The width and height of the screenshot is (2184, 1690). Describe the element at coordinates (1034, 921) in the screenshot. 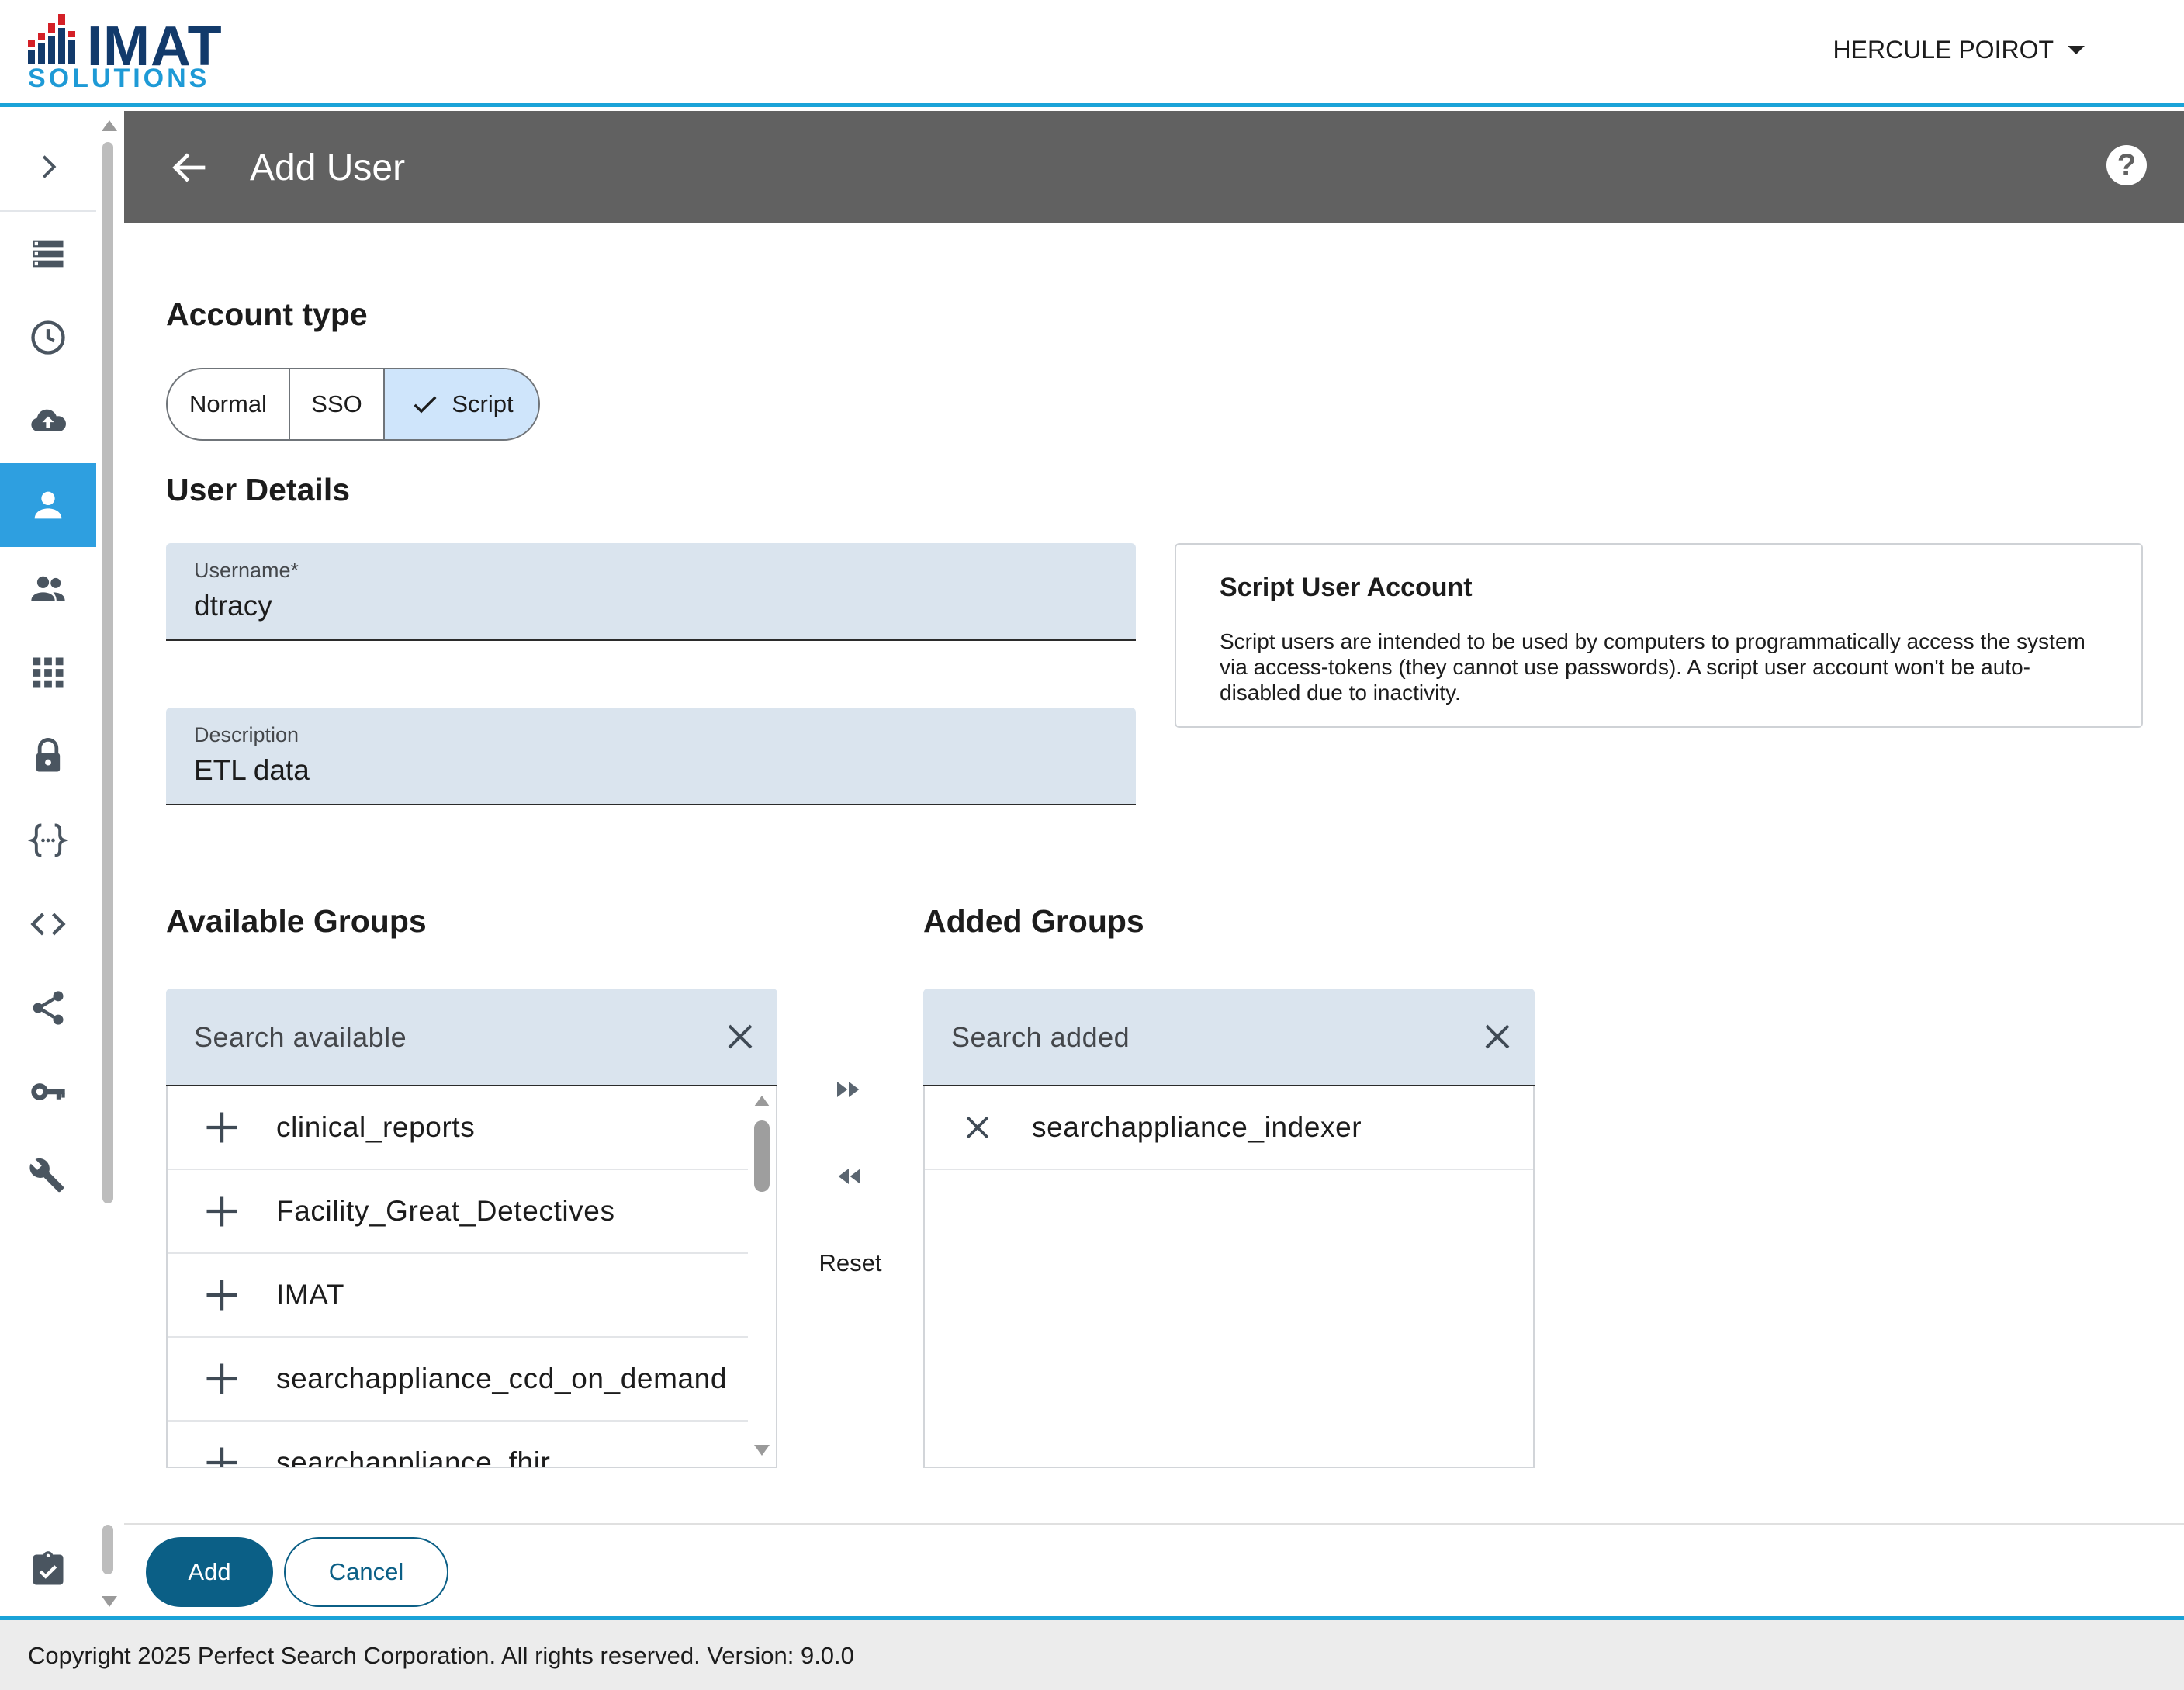

I see `added-groups-heading: Added Groups` at that location.